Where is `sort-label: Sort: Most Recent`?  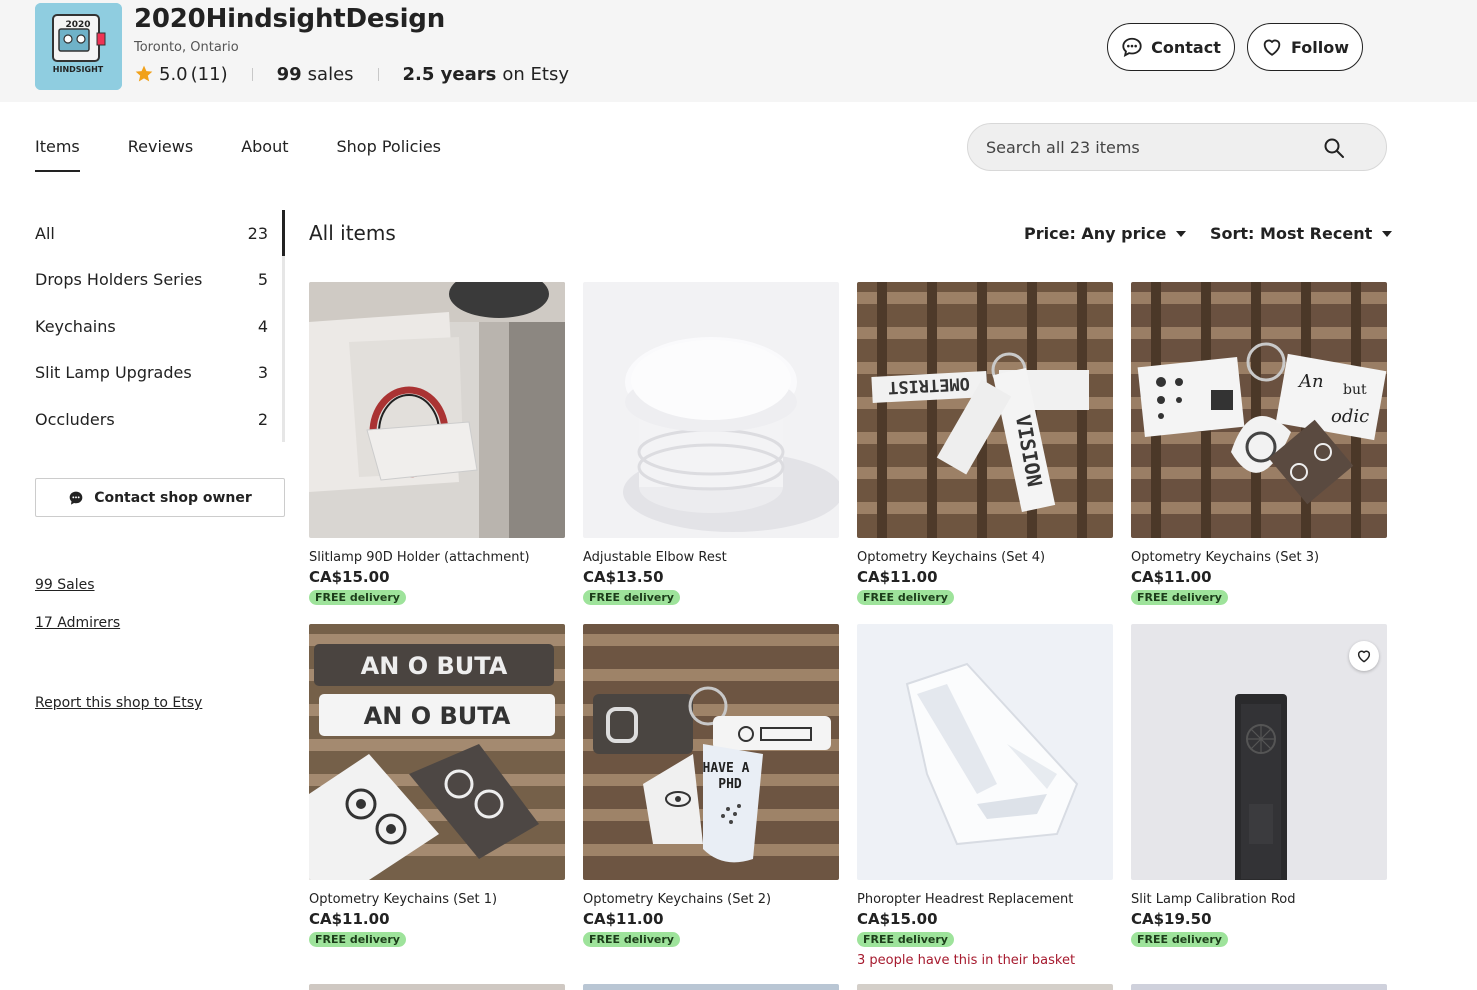
sort-label: Sort: Most Recent is located at coordinates (1291, 233).